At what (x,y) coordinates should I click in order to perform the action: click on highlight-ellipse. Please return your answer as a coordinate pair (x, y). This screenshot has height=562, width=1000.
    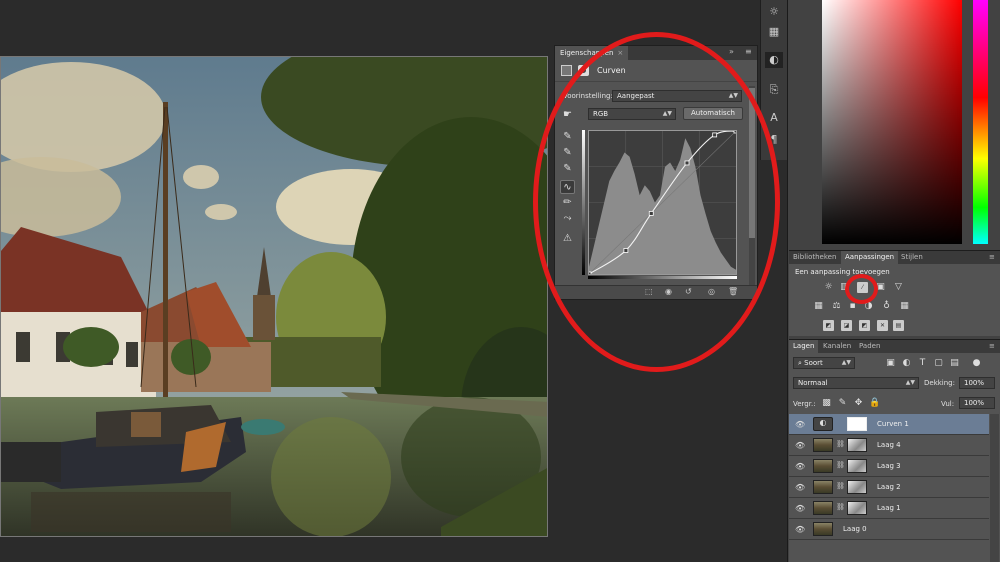
    Looking at the image, I should click on (656, 202).